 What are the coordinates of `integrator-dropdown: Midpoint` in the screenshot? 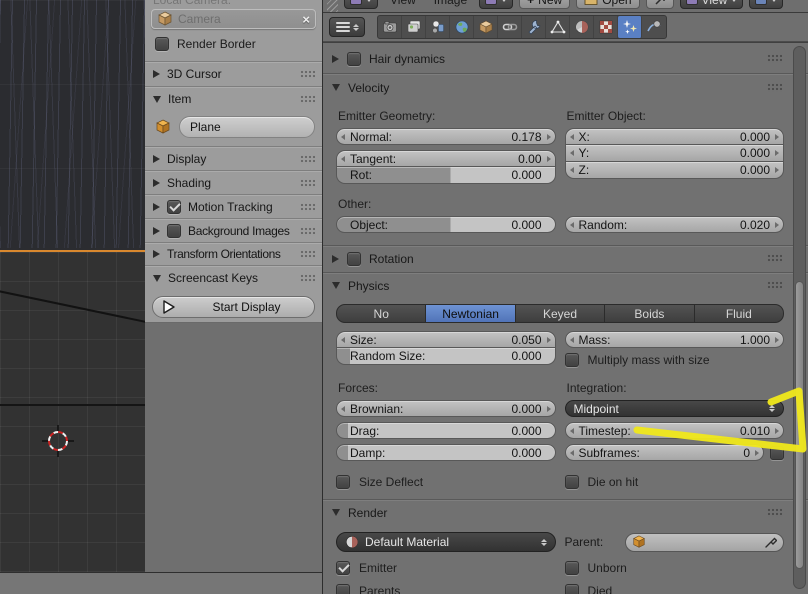 It's located at (674, 408).